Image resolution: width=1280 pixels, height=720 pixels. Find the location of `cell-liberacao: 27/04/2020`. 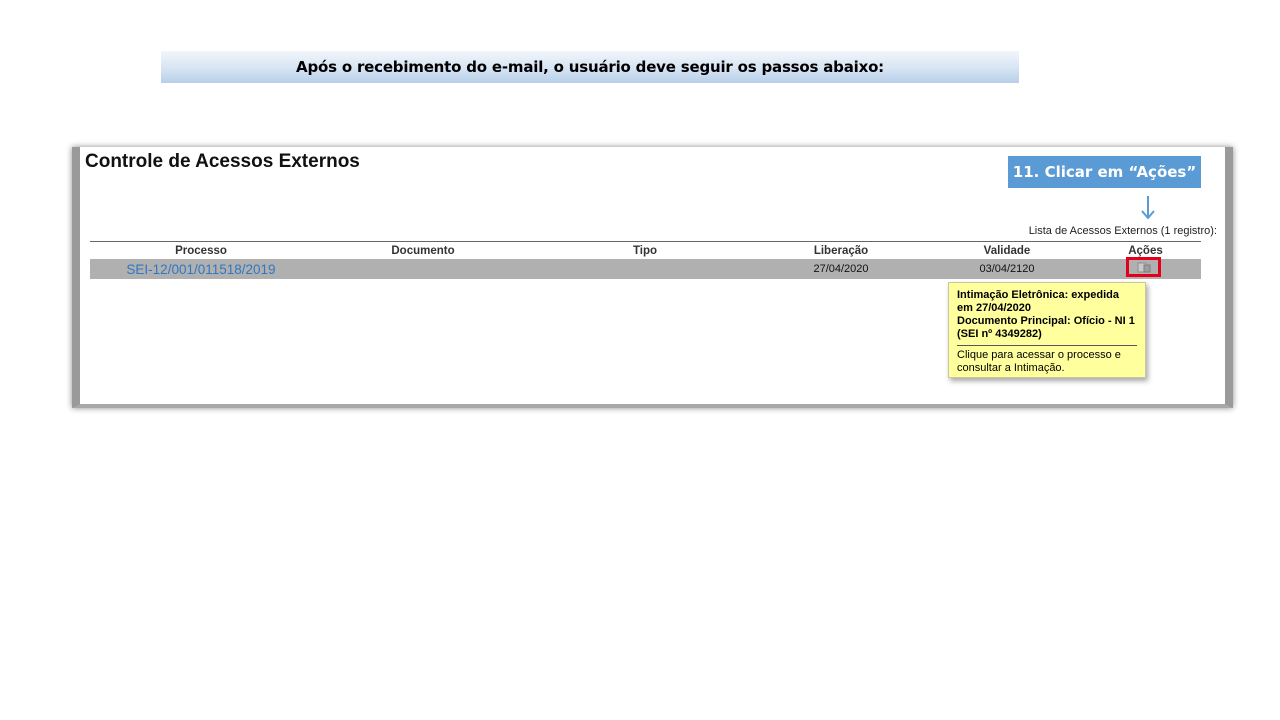

cell-liberacao: 27/04/2020 is located at coordinates (841, 269).